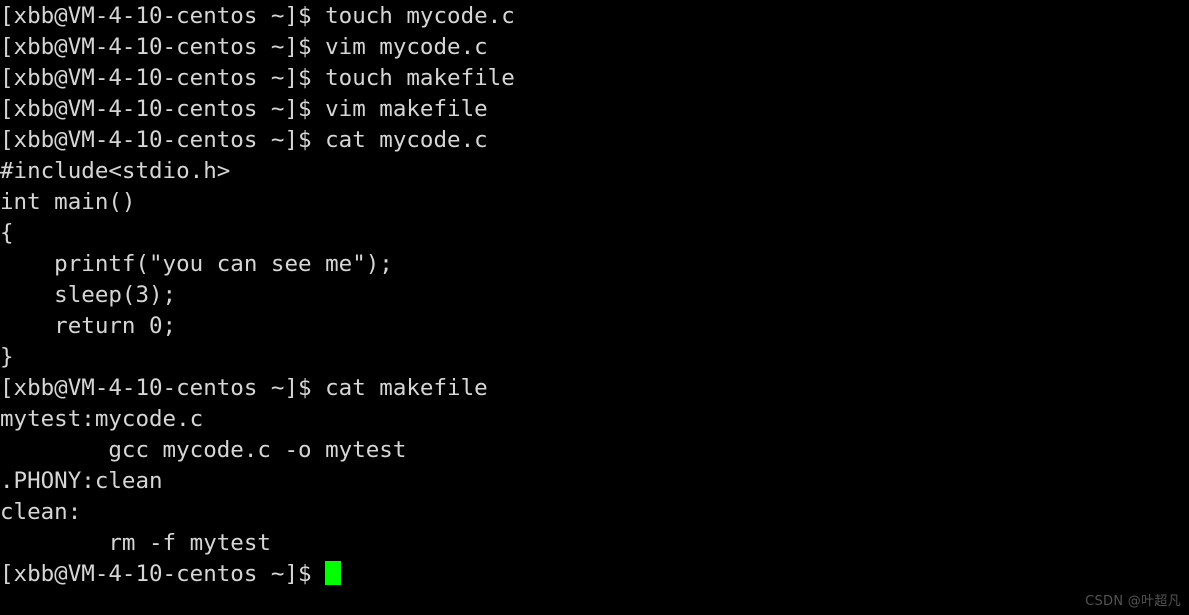  Describe the element at coordinates (257, 16) in the screenshot. I see `terminal-line: [xbb@VM-4-10-centos ~]$ touch mycode.c` at that location.